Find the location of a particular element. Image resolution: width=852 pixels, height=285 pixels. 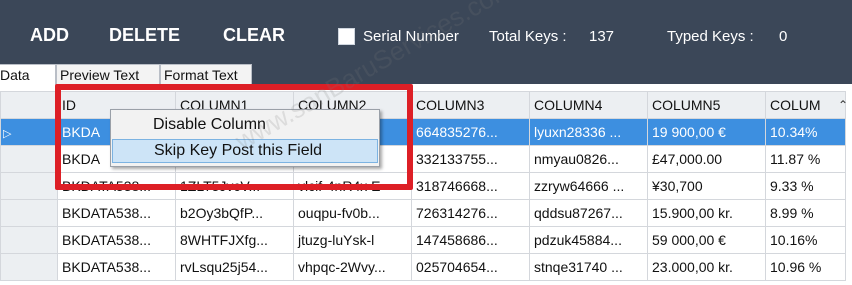

chevron-up-icon: ⌃ is located at coordinates (843, 105).